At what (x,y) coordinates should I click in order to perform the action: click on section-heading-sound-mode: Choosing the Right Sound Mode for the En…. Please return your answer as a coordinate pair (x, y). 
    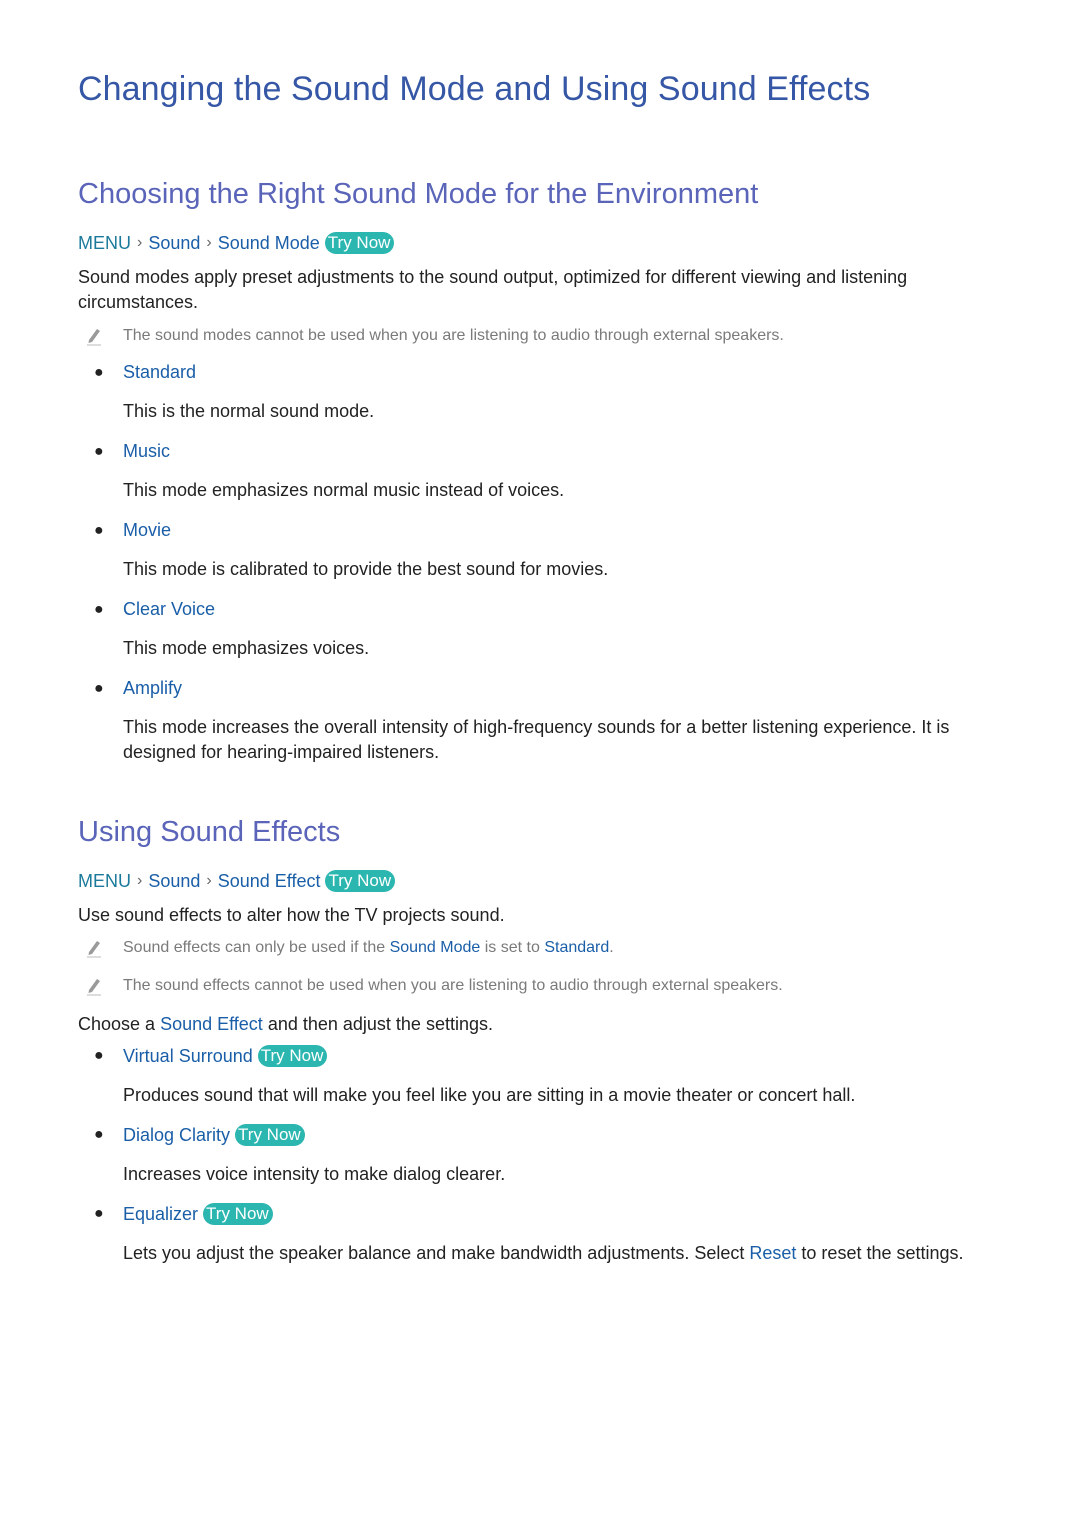
    Looking at the image, I should click on (418, 194).